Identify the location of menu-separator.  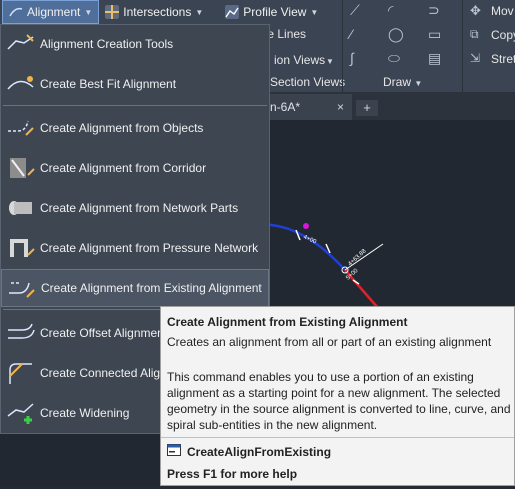
(135, 105).